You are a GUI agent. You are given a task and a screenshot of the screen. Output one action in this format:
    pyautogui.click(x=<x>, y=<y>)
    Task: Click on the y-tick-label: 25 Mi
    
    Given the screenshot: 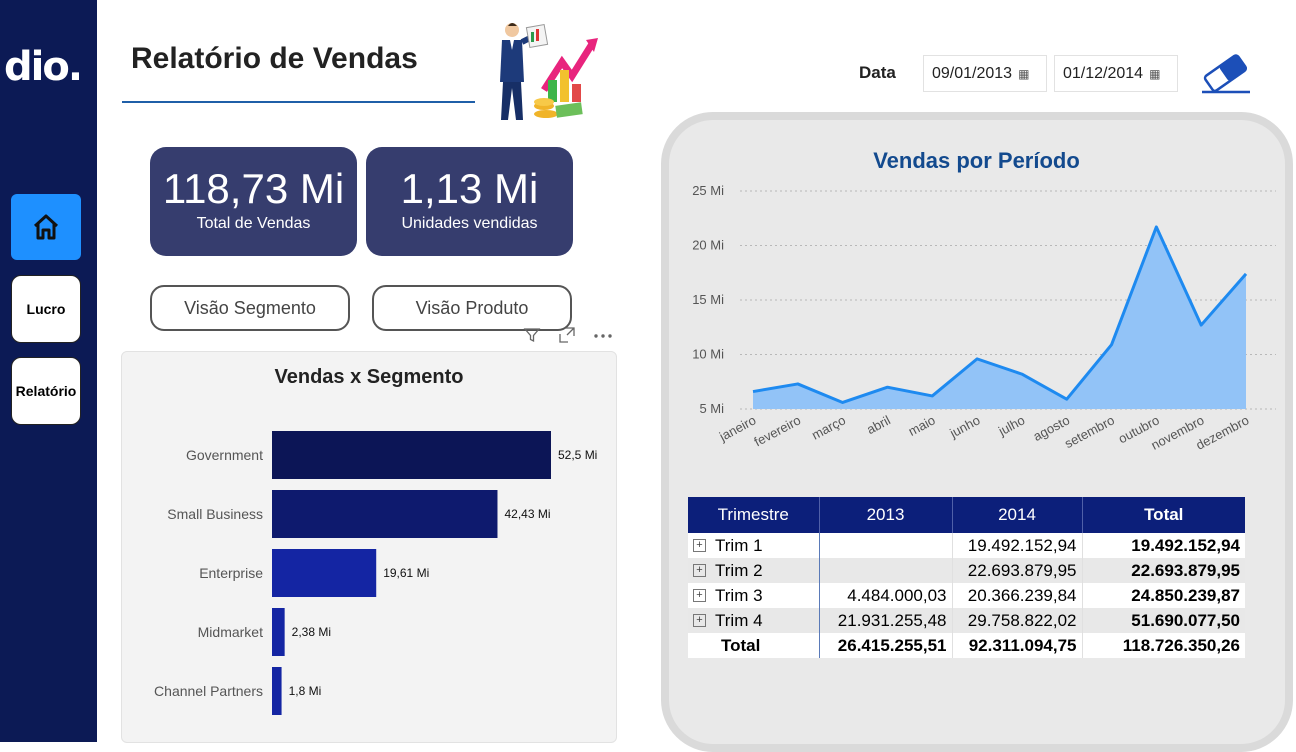 What is the action you would take?
    pyautogui.click(x=708, y=190)
    